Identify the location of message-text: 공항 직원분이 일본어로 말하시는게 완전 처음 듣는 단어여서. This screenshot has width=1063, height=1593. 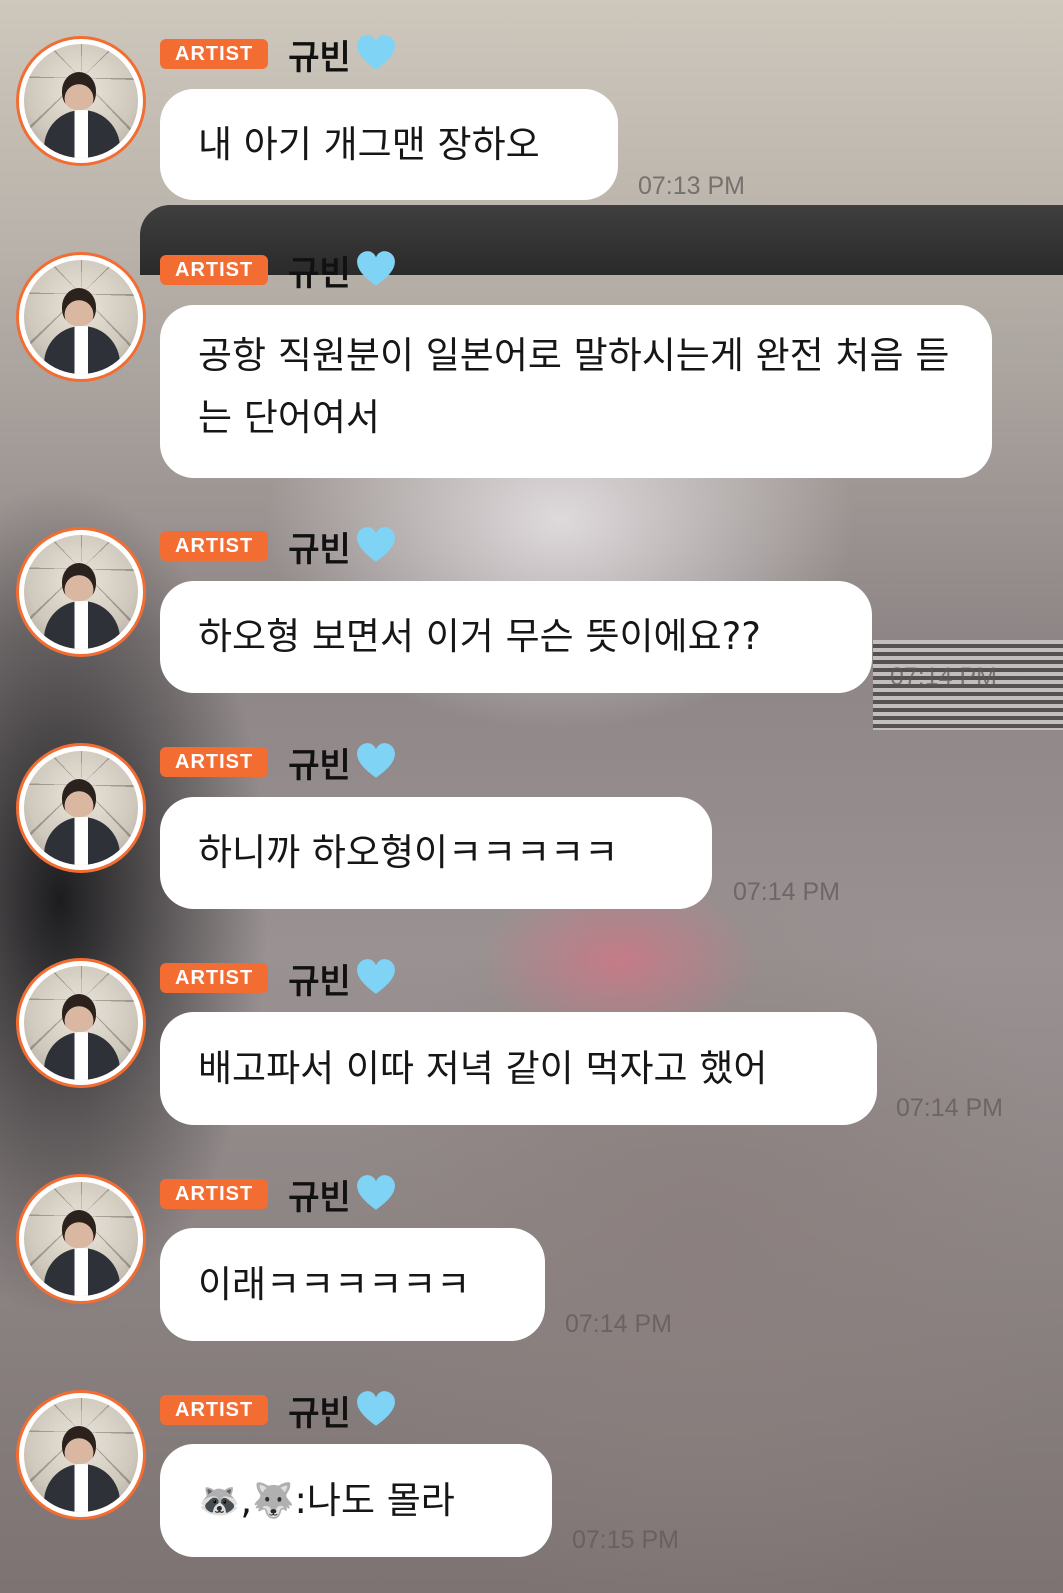
(574, 386).